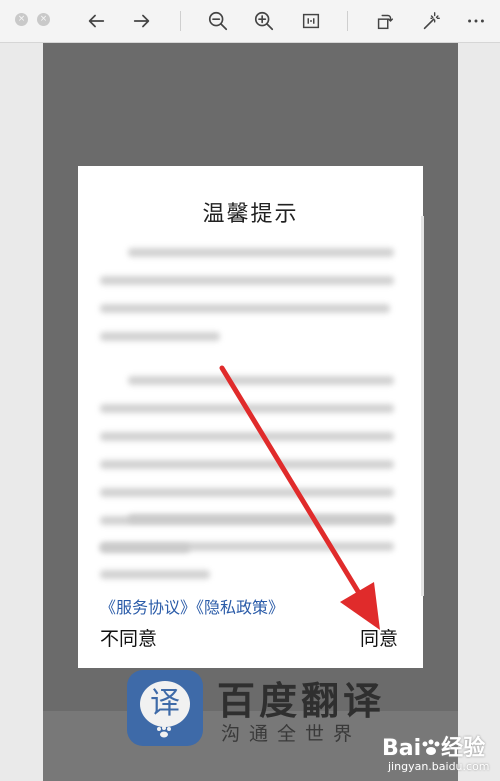  I want to click on translate-char-icon: 译, so click(165, 704).